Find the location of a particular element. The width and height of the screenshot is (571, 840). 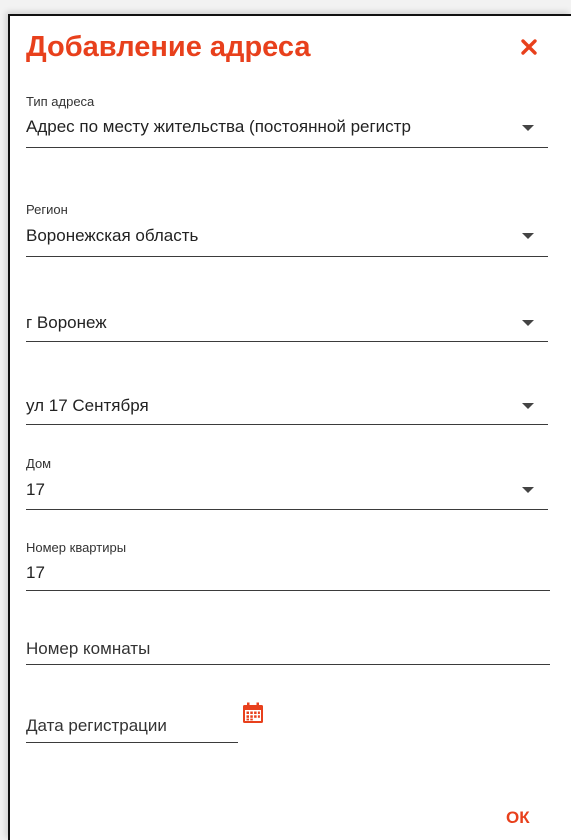

room-input: Номер комнаты is located at coordinates (288, 651).